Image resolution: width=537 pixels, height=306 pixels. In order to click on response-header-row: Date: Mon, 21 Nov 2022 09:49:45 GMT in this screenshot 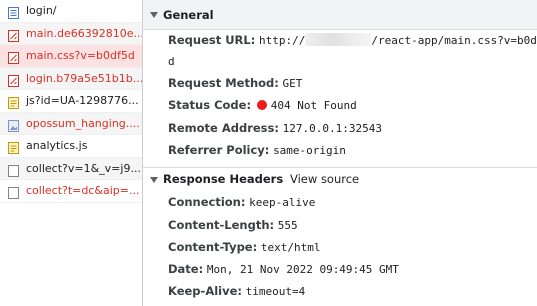, I will do `click(283, 269)`.